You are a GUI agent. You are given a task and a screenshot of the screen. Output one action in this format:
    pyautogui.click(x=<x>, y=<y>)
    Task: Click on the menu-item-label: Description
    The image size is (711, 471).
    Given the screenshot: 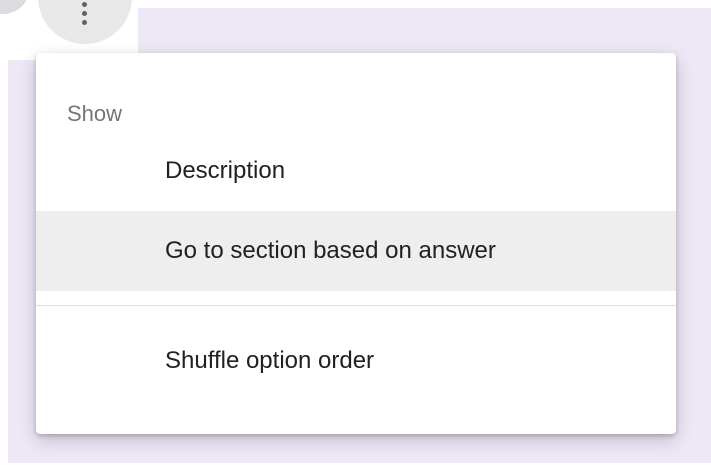 What is the action you would take?
    pyautogui.click(x=225, y=170)
    